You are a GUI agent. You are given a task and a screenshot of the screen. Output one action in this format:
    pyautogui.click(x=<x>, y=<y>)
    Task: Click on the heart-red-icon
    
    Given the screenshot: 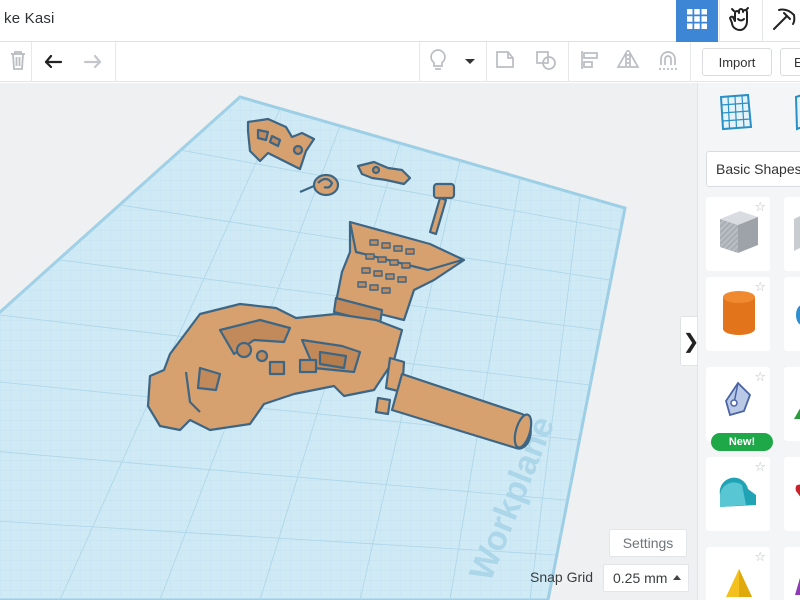 What is the action you would take?
    pyautogui.click(x=797, y=494)
    